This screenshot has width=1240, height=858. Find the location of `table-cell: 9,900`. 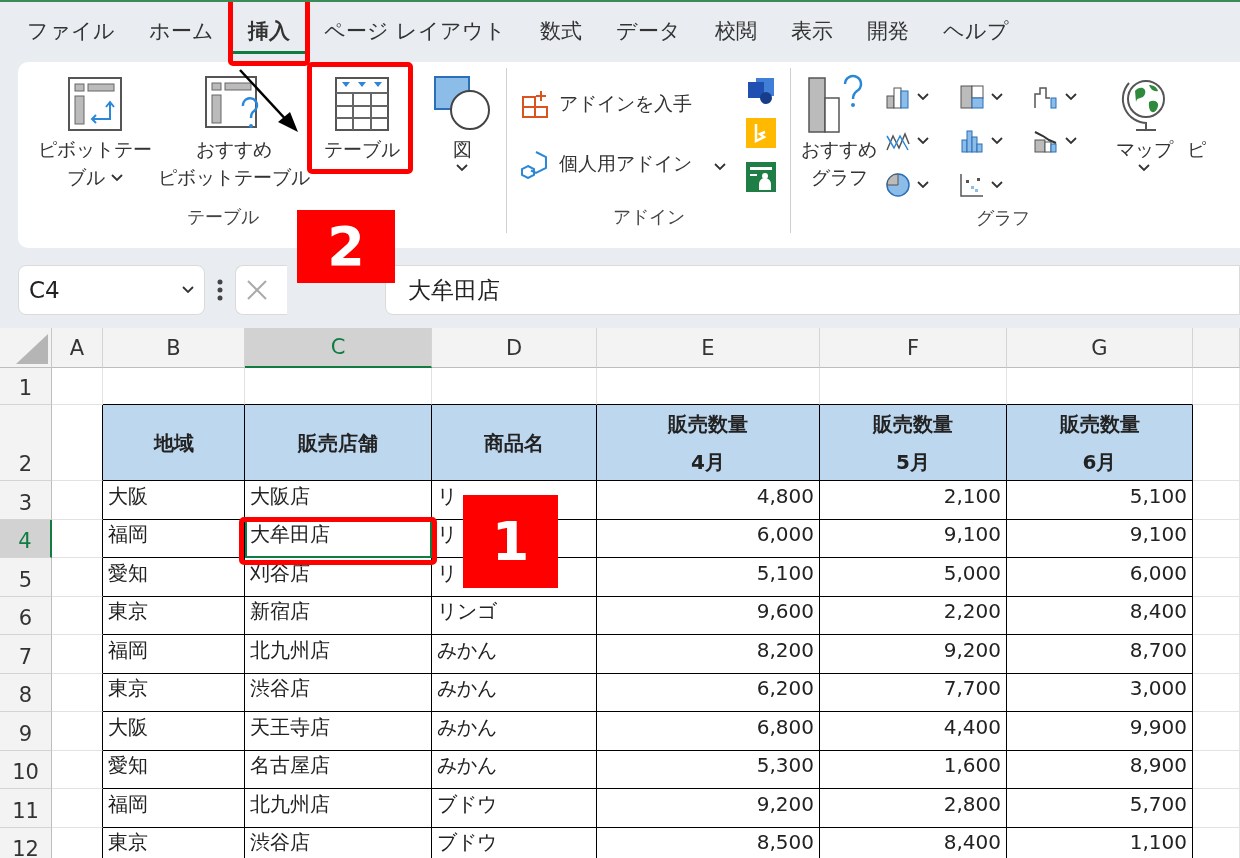

table-cell: 9,900 is located at coordinates (1100, 731).